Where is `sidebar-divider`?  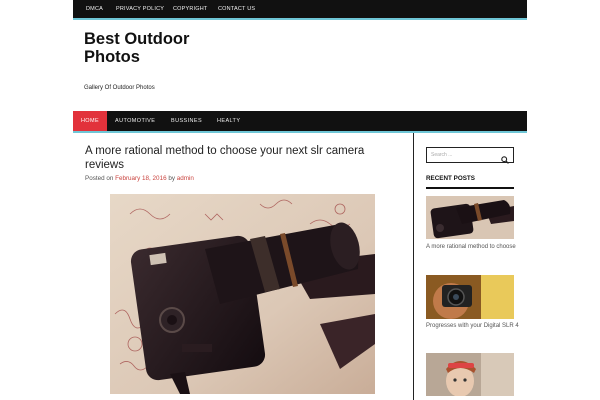 sidebar-divider is located at coordinates (413, 266).